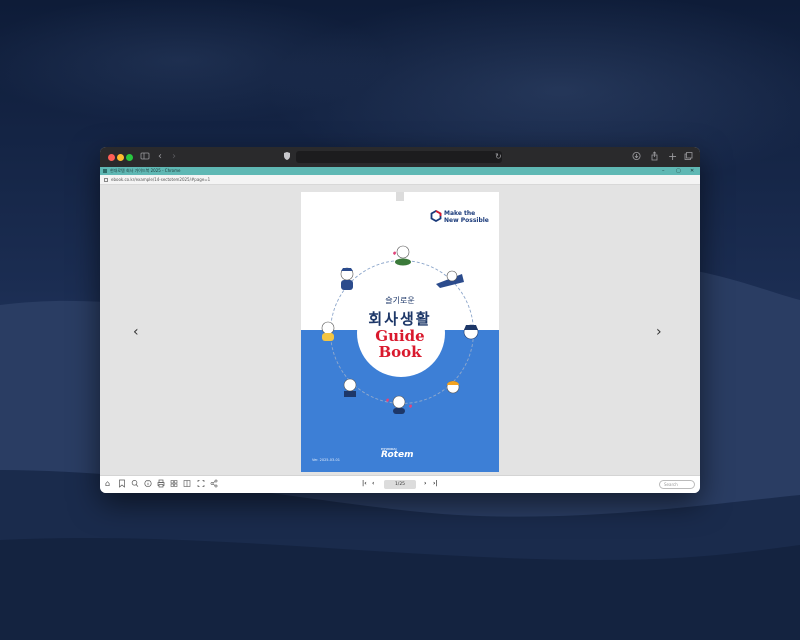 The width and height of the screenshot is (800, 640). I want to click on address-bar, so click(399, 157).